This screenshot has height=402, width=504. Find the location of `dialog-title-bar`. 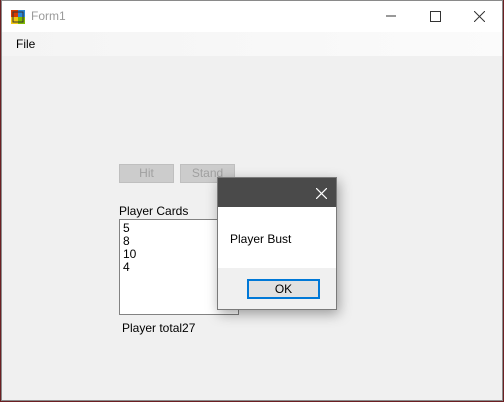

dialog-title-bar is located at coordinates (277, 192).